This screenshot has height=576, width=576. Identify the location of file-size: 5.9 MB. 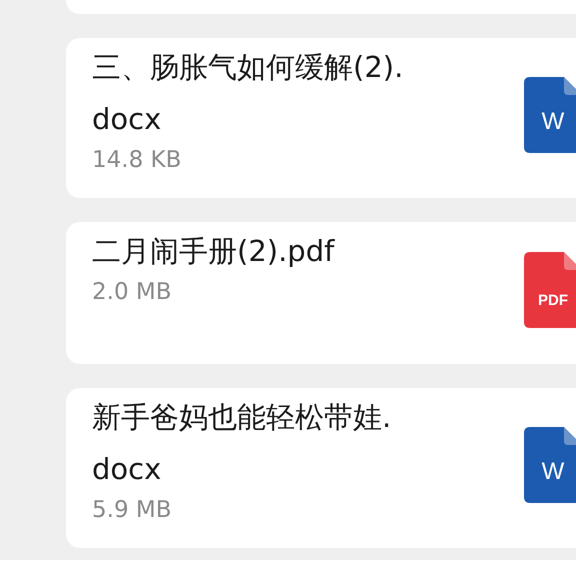
(132, 510).